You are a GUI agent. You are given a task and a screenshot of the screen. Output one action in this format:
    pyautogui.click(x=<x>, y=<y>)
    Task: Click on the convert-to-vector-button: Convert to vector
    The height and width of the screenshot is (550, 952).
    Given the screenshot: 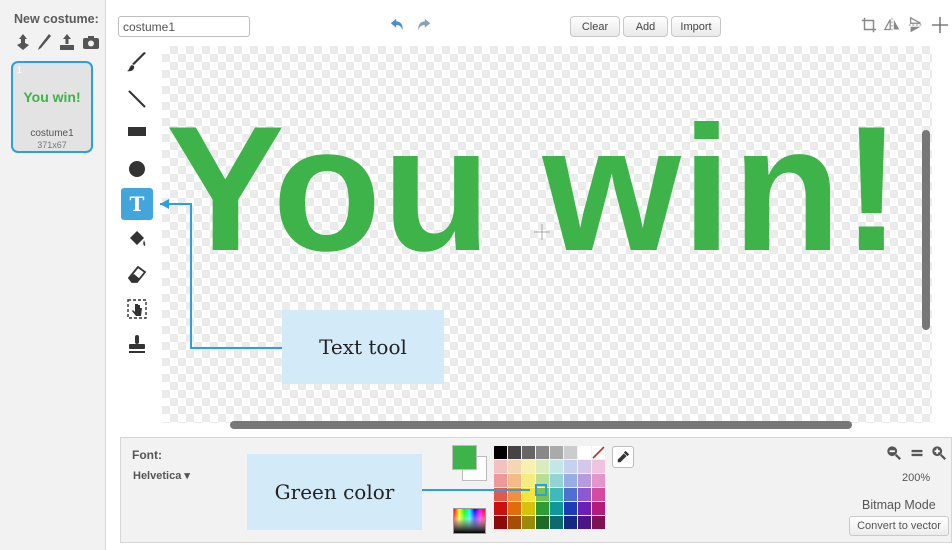 What is the action you would take?
    pyautogui.click(x=899, y=526)
    